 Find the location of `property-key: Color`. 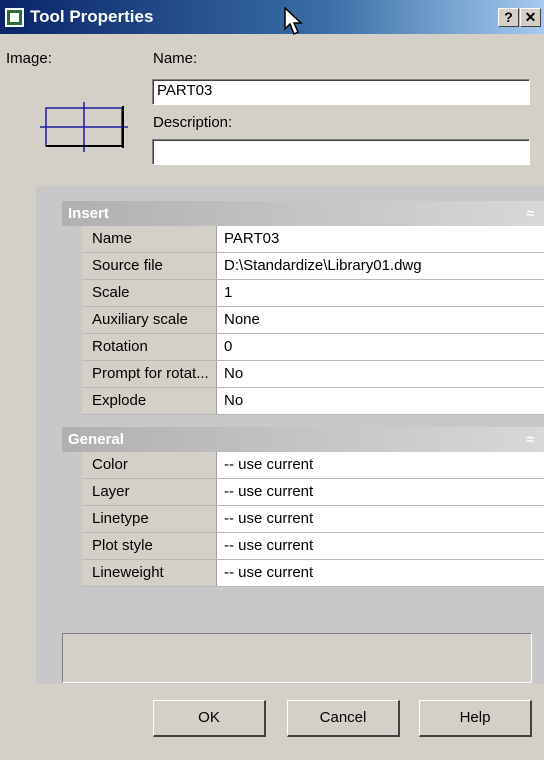

property-key: Color is located at coordinates (149, 465).